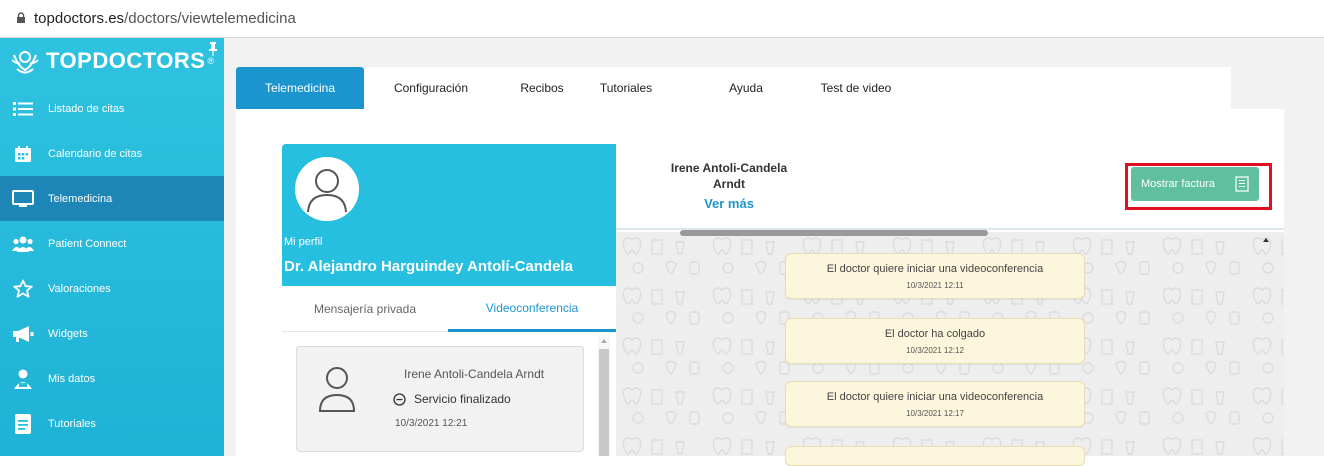 This screenshot has height=466, width=1324. I want to click on conversation-status: Servicio finalizado, so click(452, 399).